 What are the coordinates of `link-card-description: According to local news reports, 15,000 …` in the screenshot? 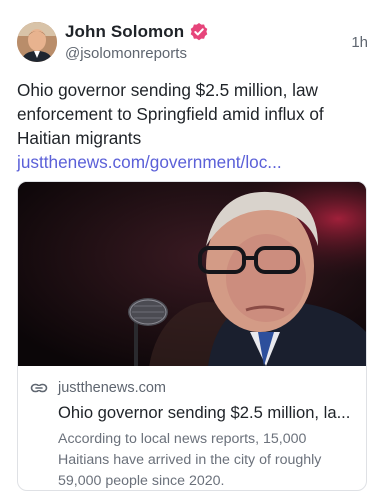 It's located at (190, 460).